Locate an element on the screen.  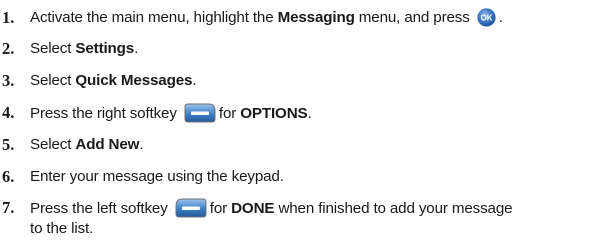
ok-button-icon: OK is located at coordinates (486, 17).